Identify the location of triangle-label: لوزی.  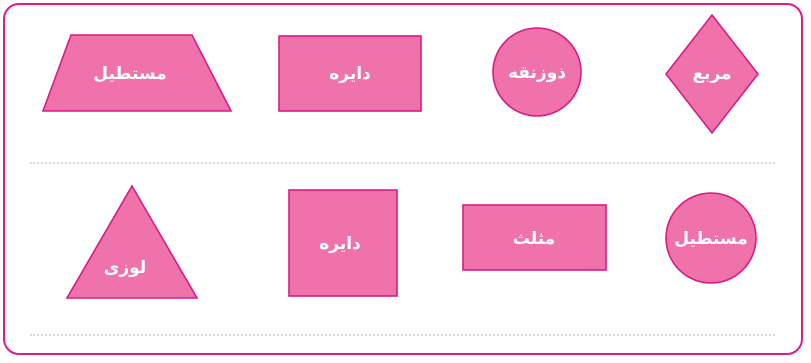
(125, 268).